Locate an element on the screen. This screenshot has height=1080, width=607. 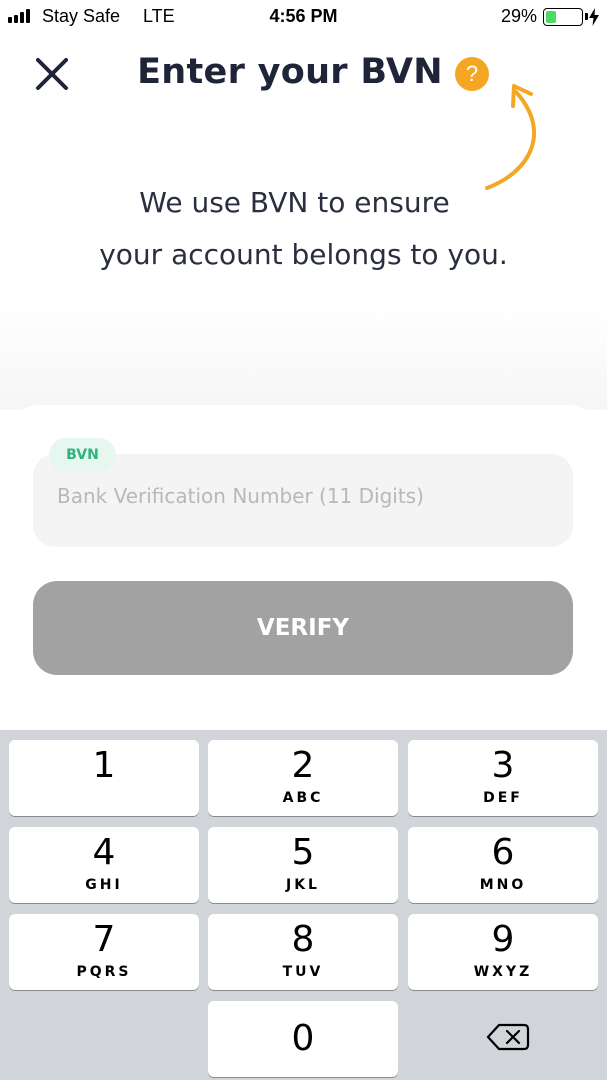
hint-arrow-icon is located at coordinates (510, 137).